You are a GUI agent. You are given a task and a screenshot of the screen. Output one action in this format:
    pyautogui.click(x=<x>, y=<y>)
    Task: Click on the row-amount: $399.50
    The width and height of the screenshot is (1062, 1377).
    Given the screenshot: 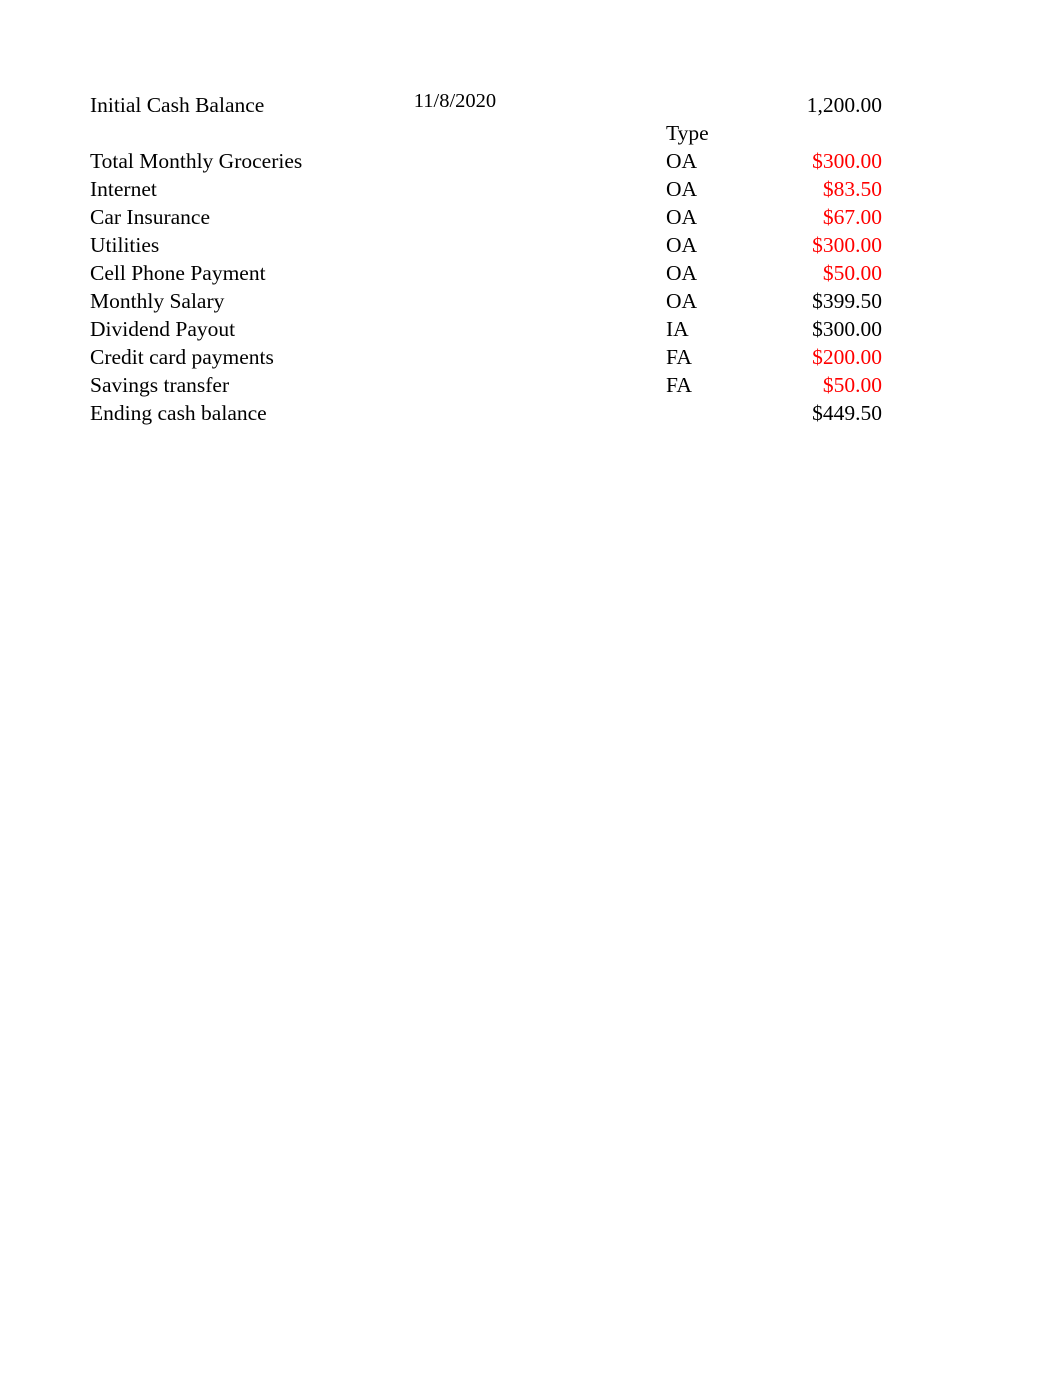 What is the action you would take?
    pyautogui.click(x=847, y=301)
    